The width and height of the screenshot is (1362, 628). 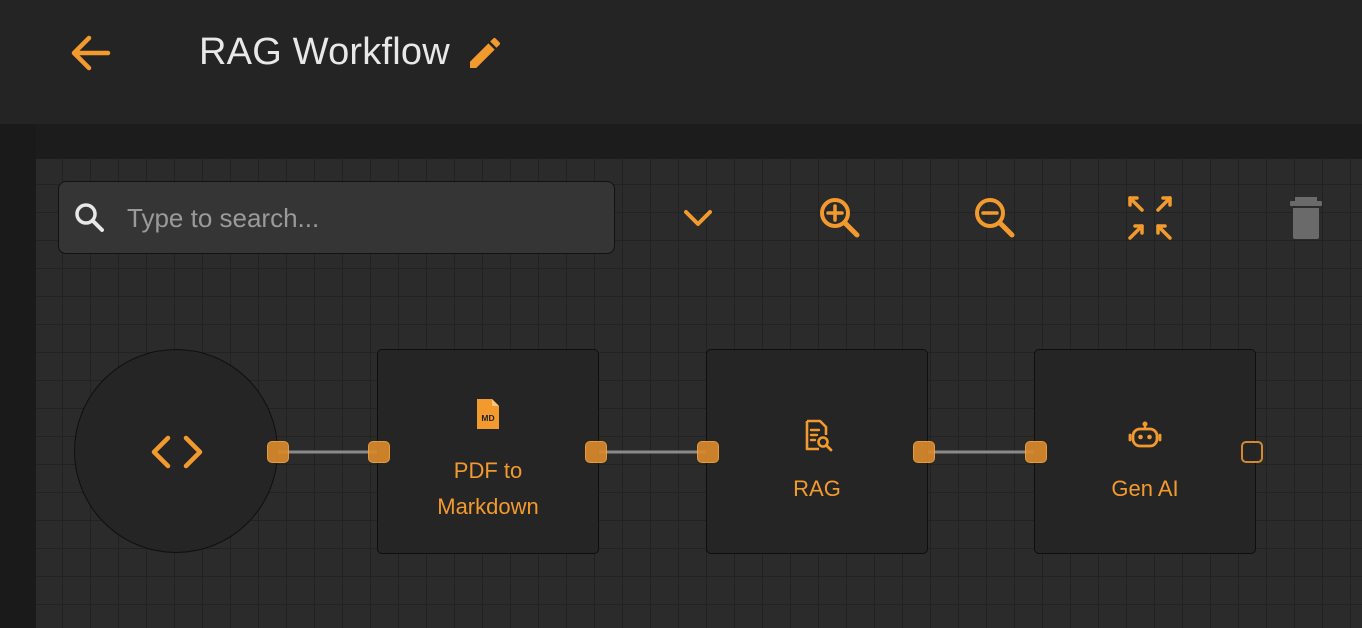 What do you see at coordinates (488, 506) in the screenshot?
I see `node-label-line2: Markdown` at bounding box center [488, 506].